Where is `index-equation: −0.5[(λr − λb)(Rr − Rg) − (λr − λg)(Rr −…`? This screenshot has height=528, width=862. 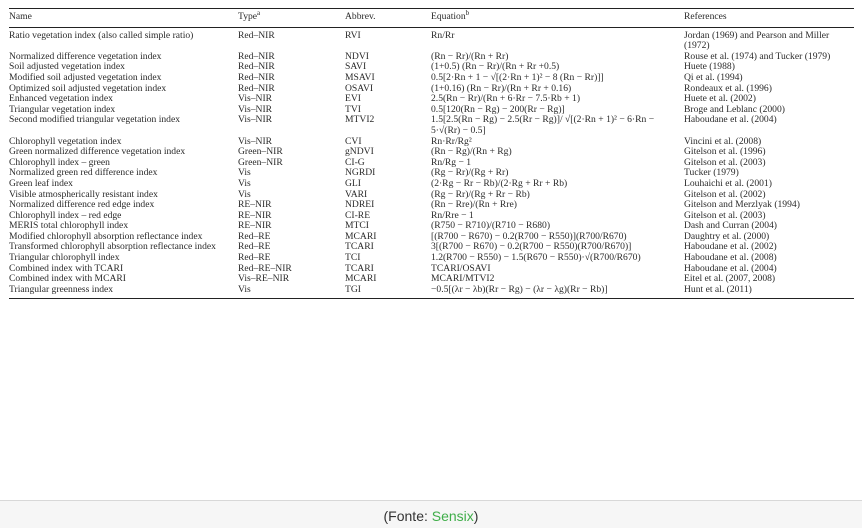 index-equation: −0.5[(λr − λb)(Rr − Rg) − (λr − λg)(Rr −… is located at coordinates (519, 289).